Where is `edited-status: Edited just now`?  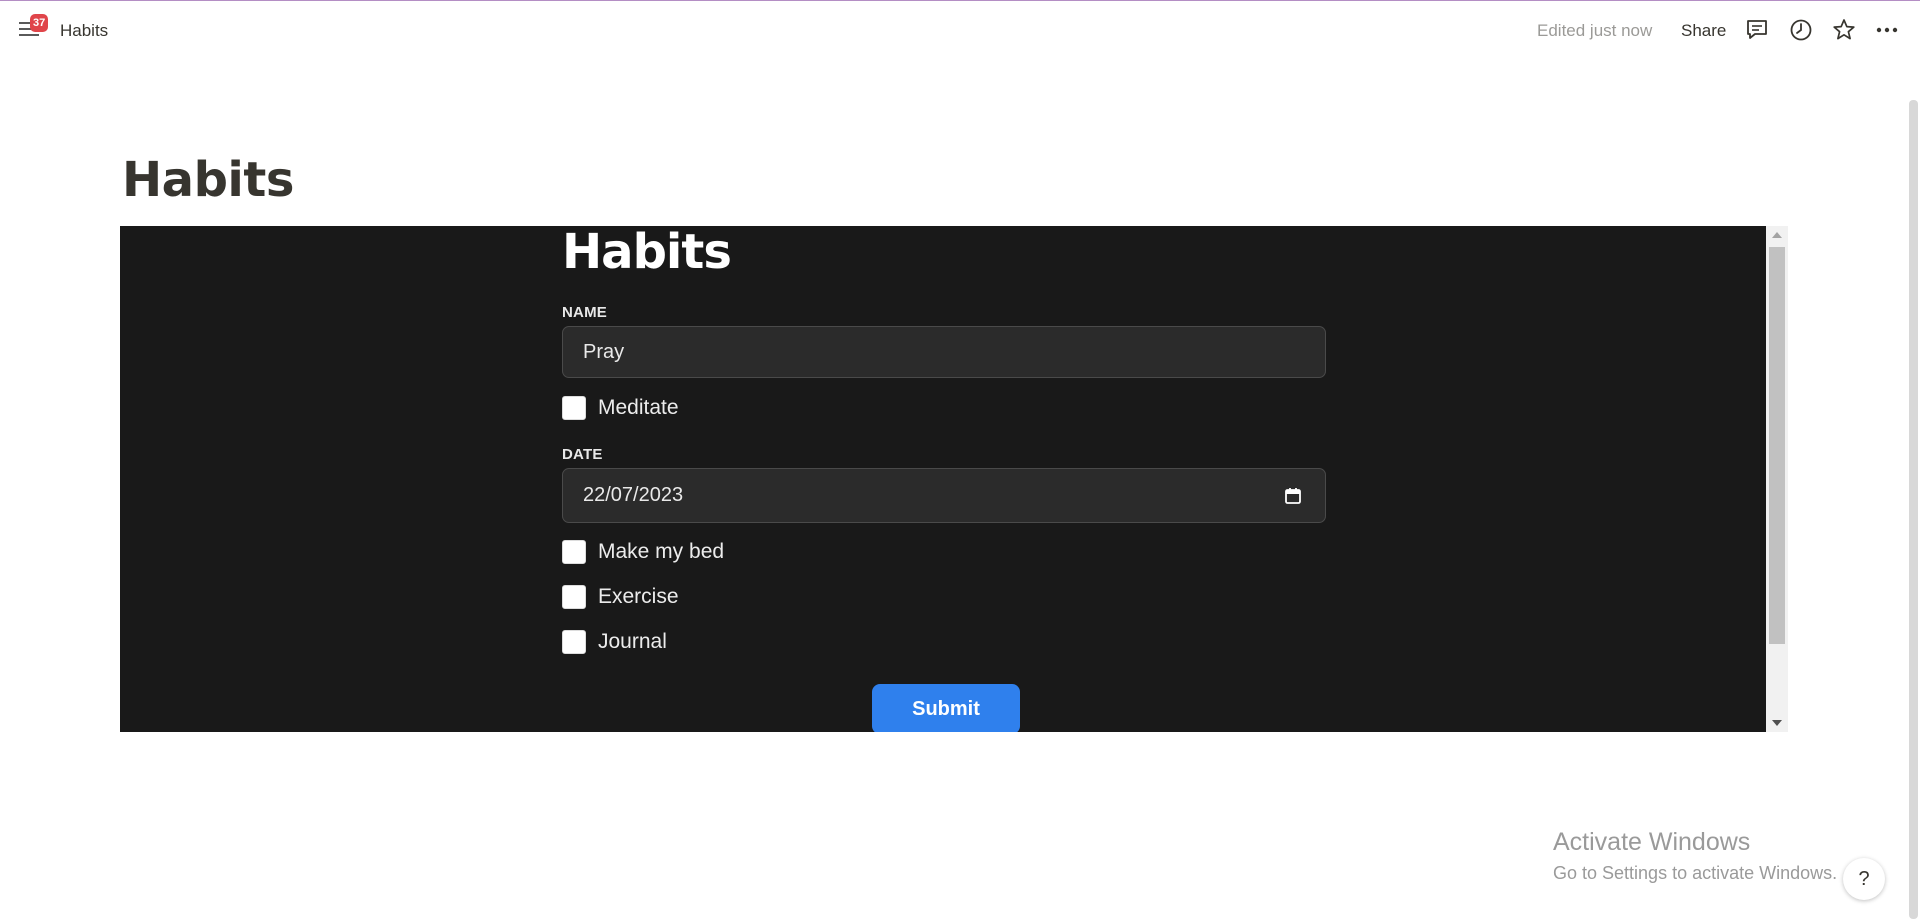
edited-status: Edited just now is located at coordinates (1595, 30).